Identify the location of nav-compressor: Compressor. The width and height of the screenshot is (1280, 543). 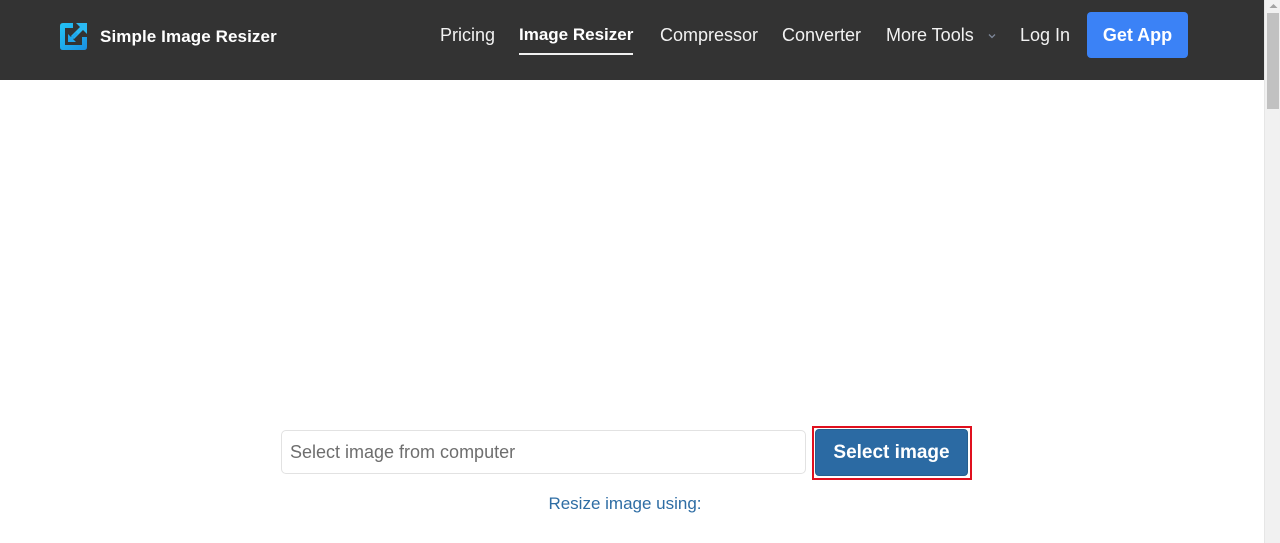
(709, 35).